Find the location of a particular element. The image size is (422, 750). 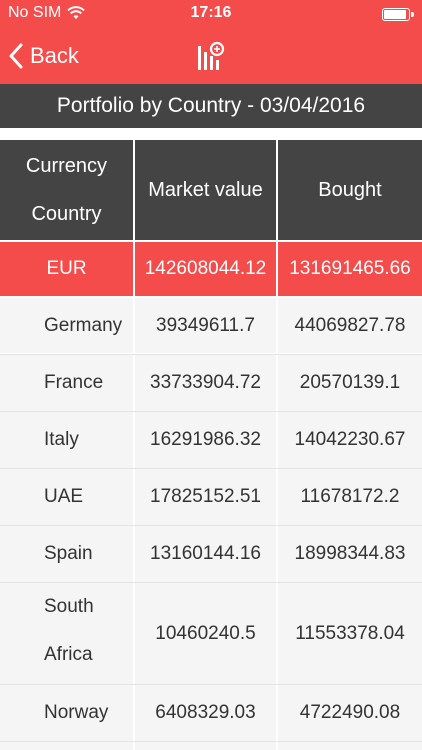

status-bar: No SIM 17:16 is located at coordinates (211, 14).